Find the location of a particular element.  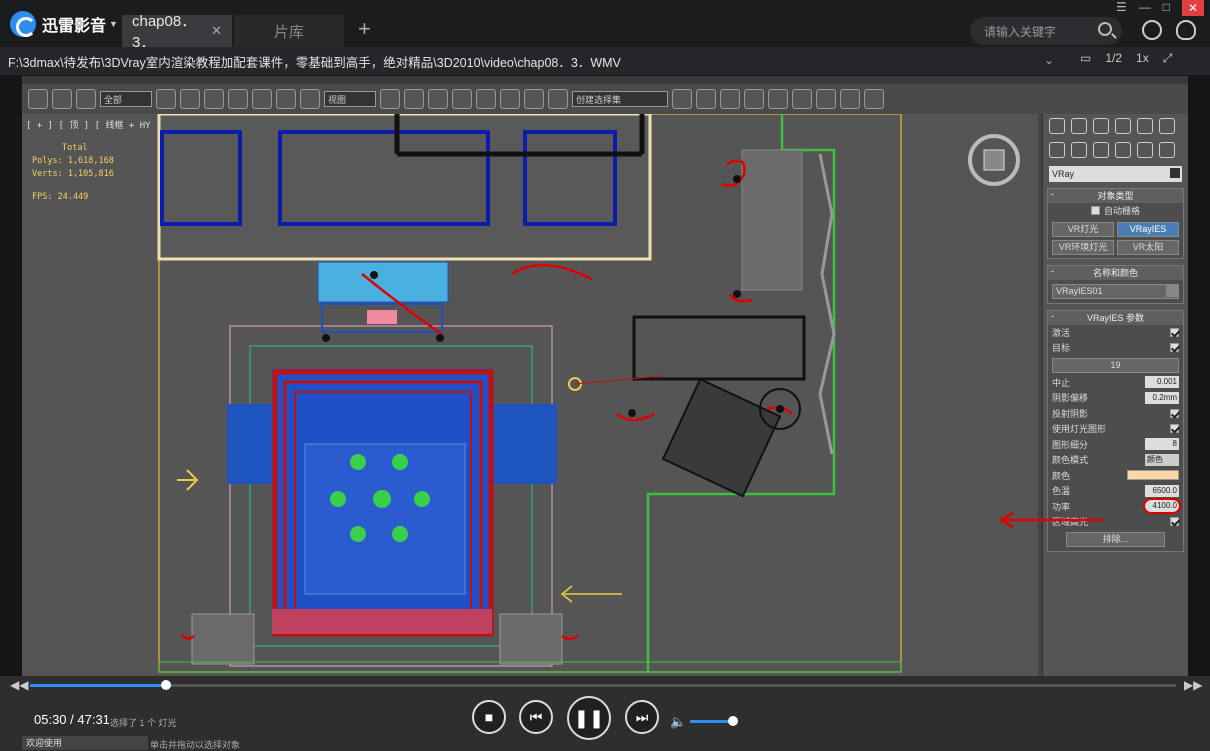

stats-fps: FPS: 24.449 is located at coordinates (60, 197).